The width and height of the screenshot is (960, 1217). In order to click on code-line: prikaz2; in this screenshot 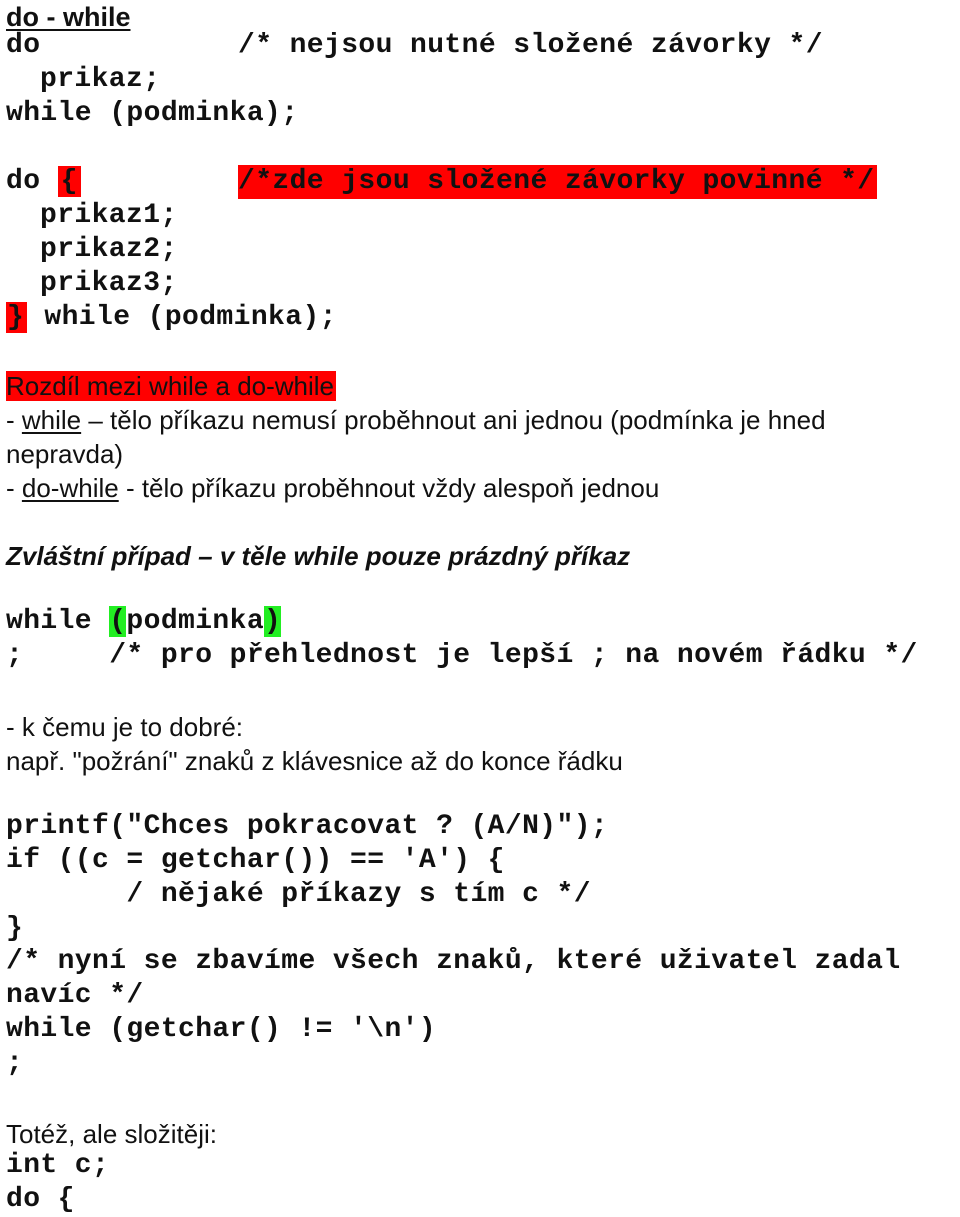, I will do `click(109, 249)`.